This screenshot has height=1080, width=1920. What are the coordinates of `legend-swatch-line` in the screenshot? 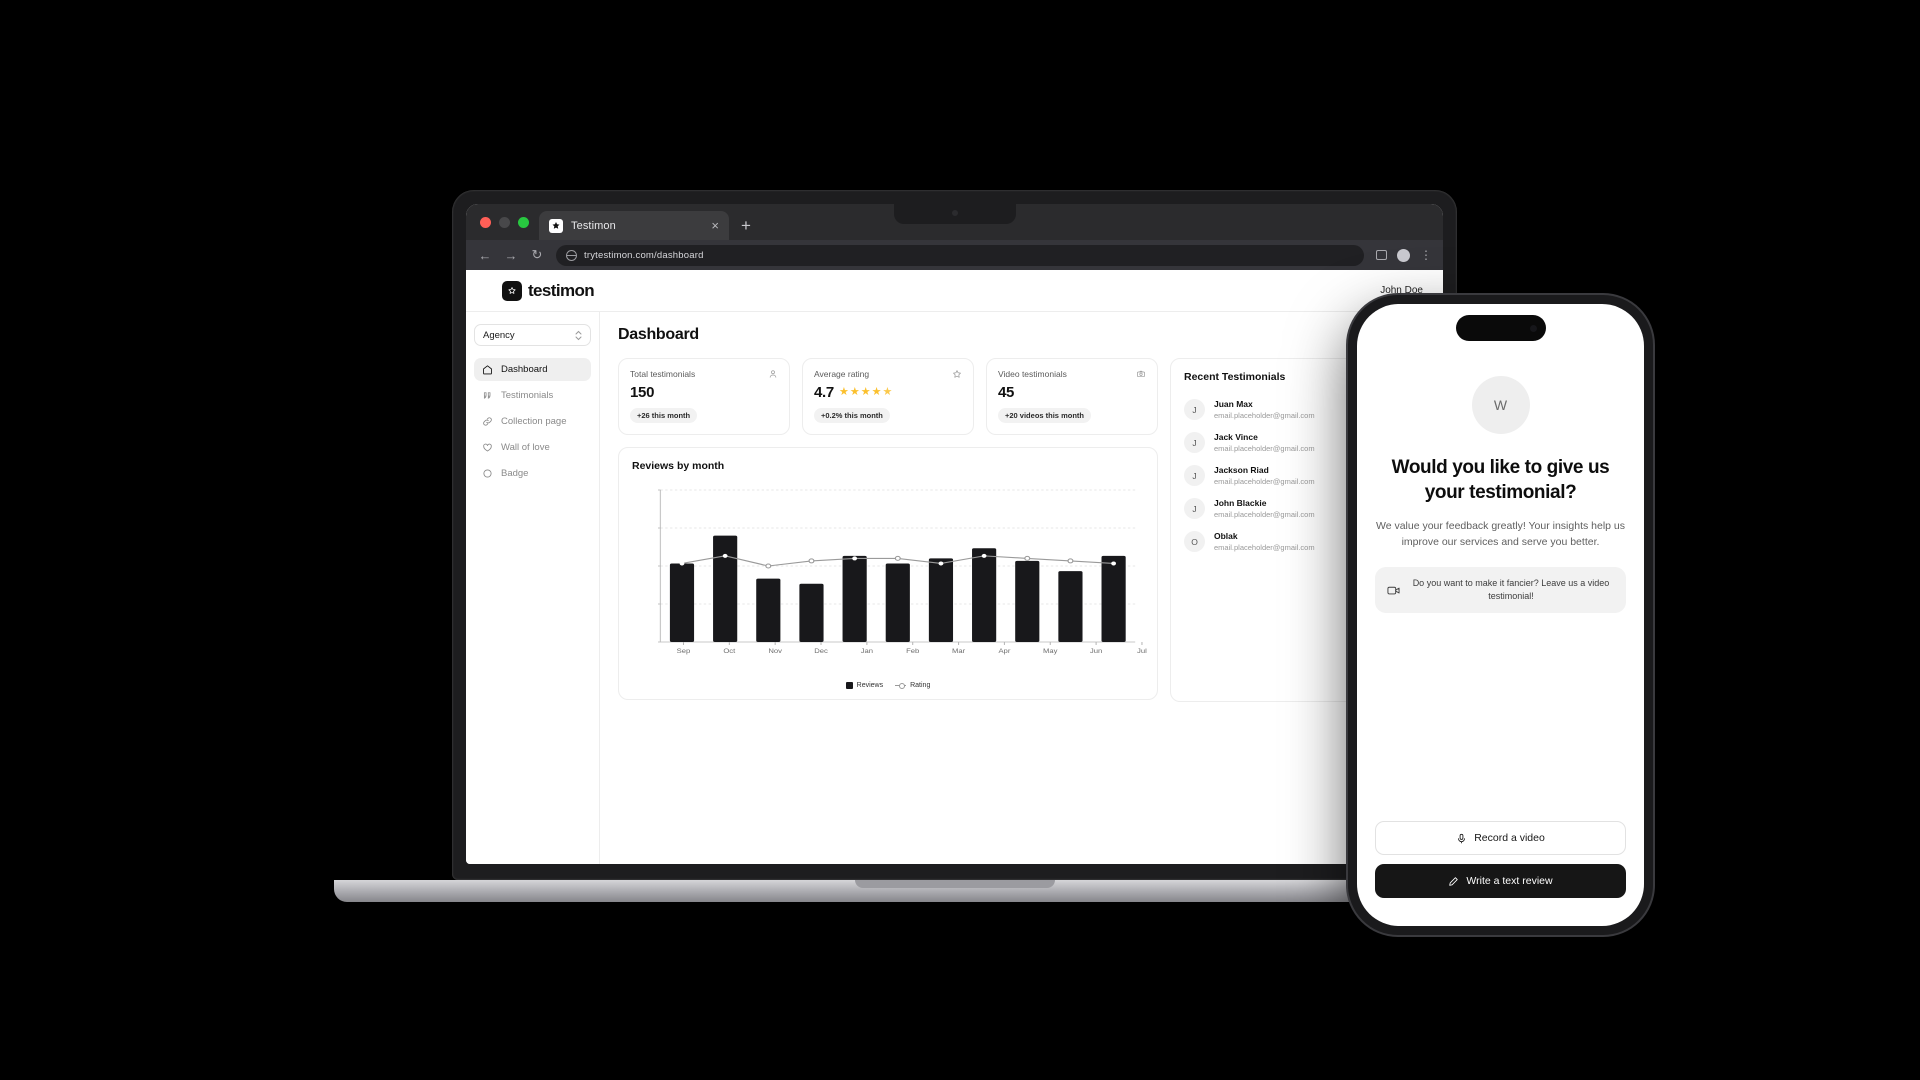 It's located at (901, 686).